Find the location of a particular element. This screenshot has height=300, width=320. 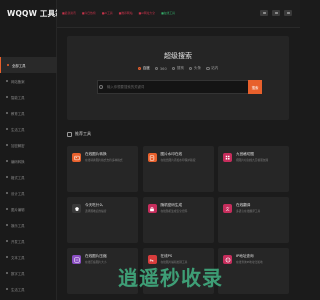

tool-desc: 在线给图片添加水印保护版权 is located at coordinates (178, 159).